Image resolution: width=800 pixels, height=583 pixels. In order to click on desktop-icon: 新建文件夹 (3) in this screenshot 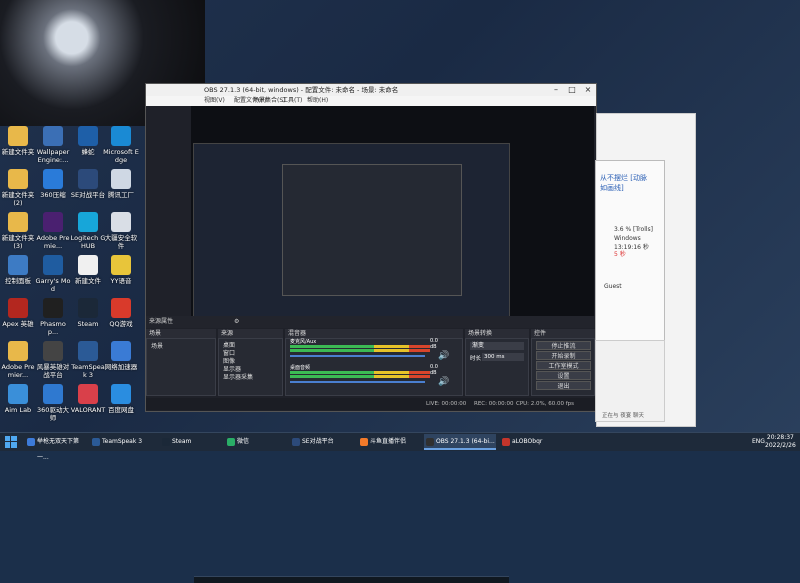, I will do `click(18, 231)`.